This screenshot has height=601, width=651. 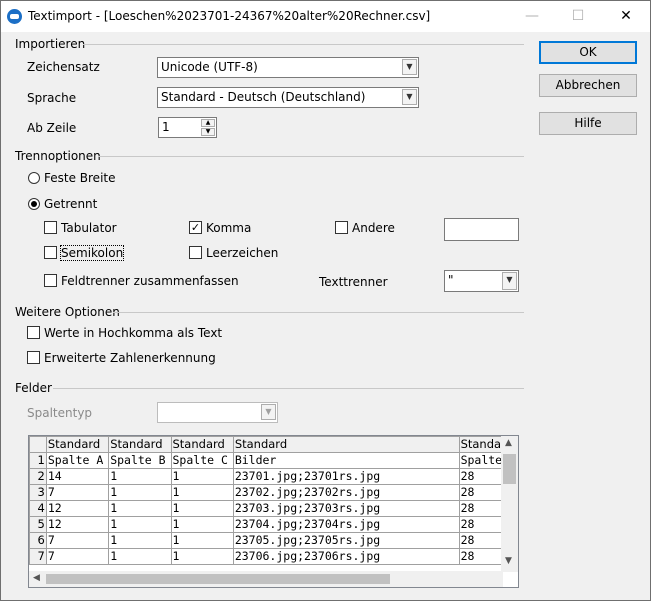 I want to click on charset-value: Unicode (UTF-8), so click(x=209, y=67).